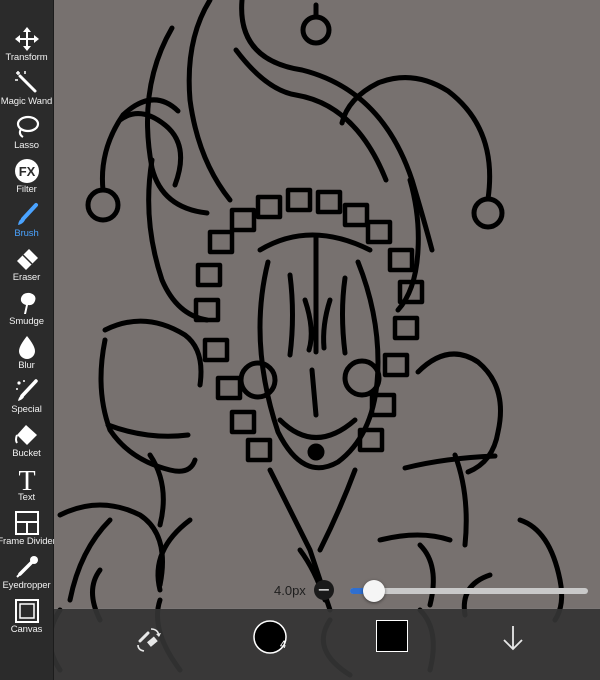 The width and height of the screenshot is (600, 680). Describe the element at coordinates (26, 101) in the screenshot. I see `tool-label: Magic Wand` at that location.